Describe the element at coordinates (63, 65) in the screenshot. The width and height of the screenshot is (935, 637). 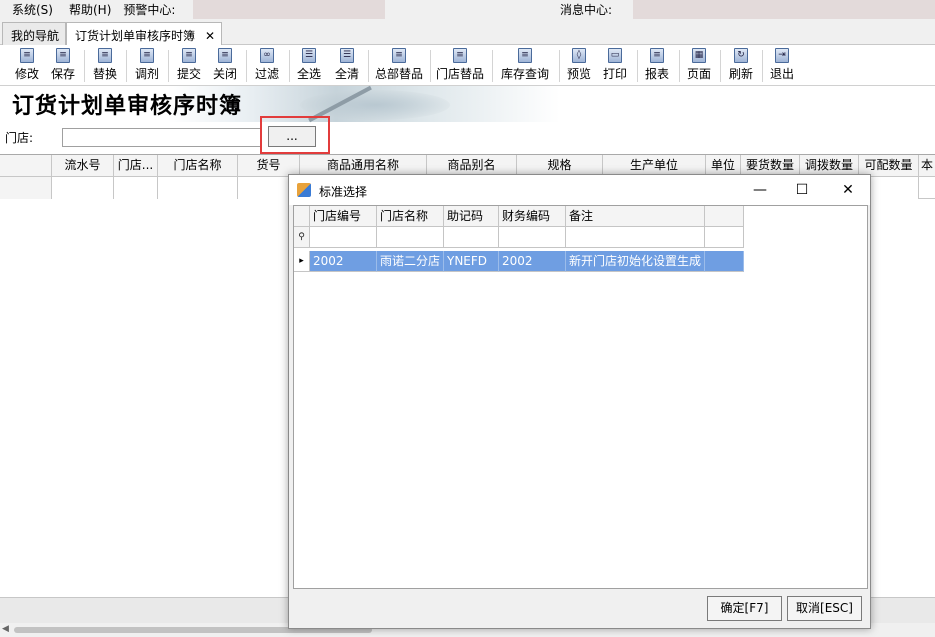
I see `save-button: ≡ 保存` at that location.